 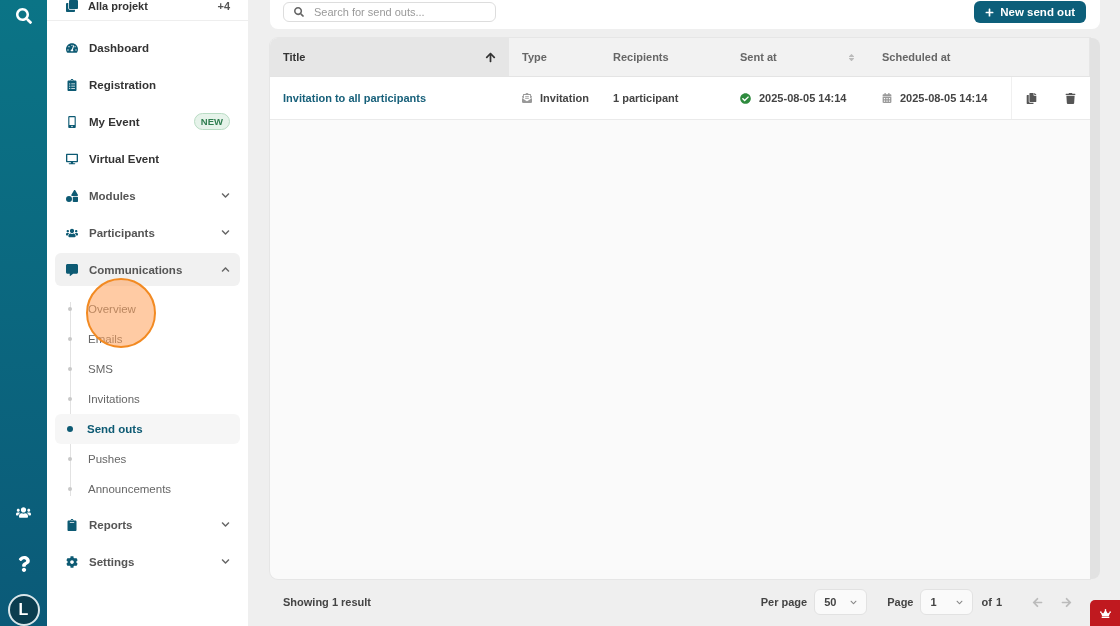 I want to click on page-count: 1, so click(x=998, y=602).